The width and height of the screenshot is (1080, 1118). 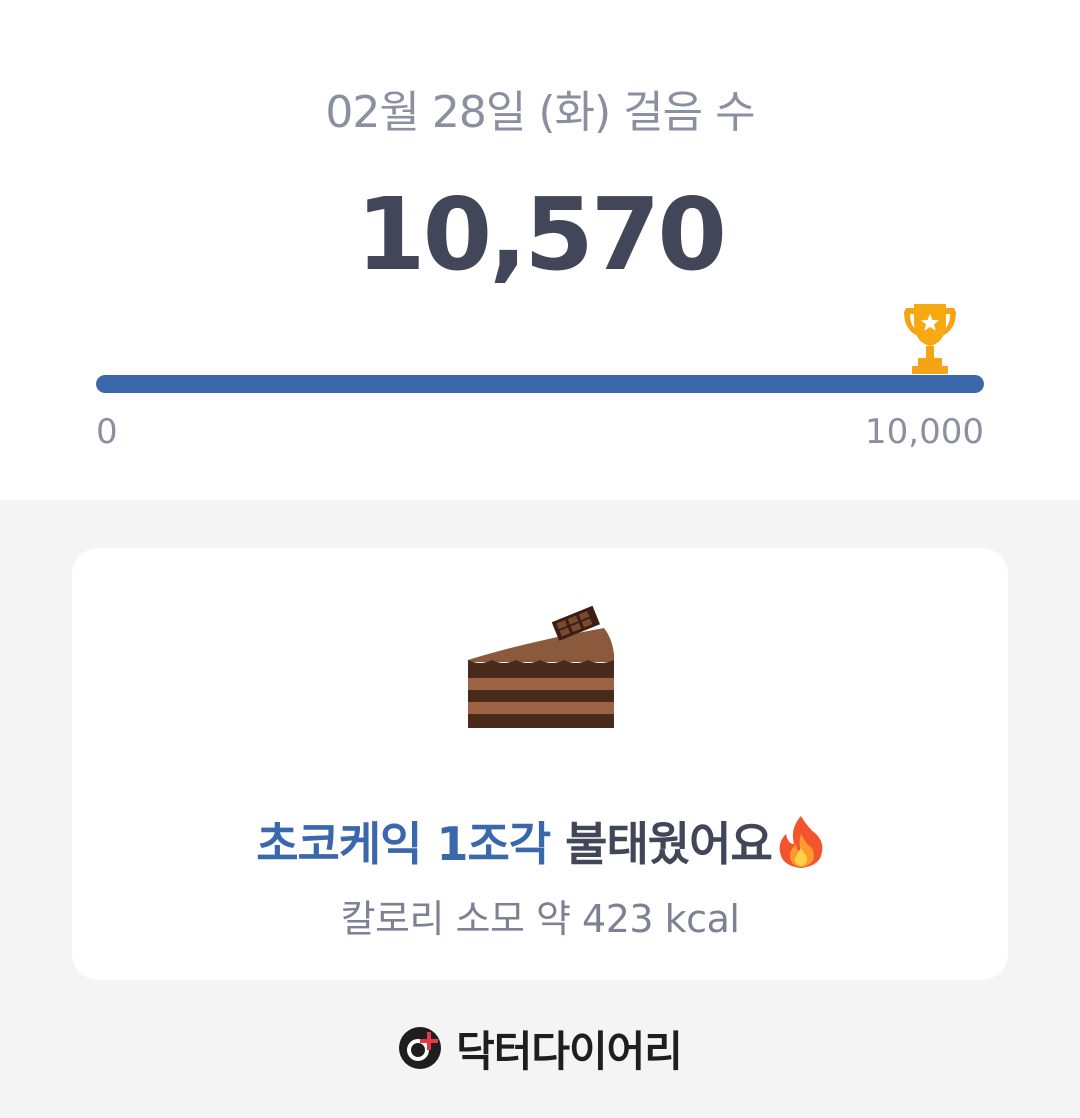 What do you see at coordinates (661, 844) in the screenshot?
I see `burned-message-text: 불태웠어요` at bounding box center [661, 844].